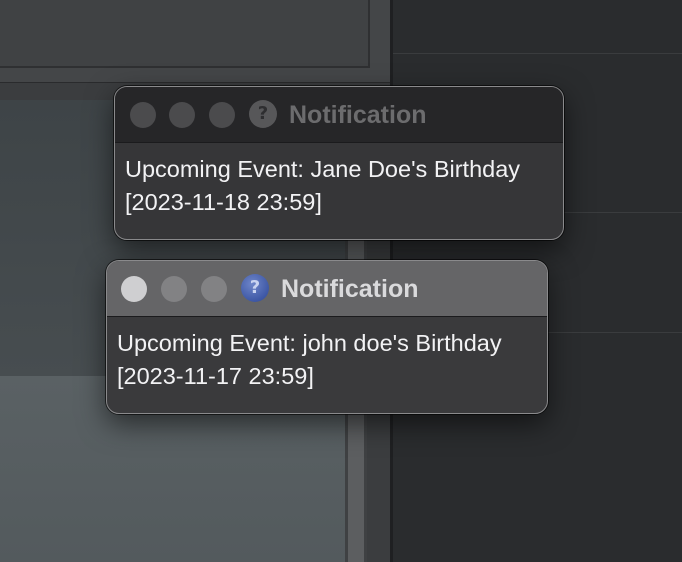  What do you see at coordinates (537, 53) in the screenshot?
I see `background-row-divider` at bounding box center [537, 53].